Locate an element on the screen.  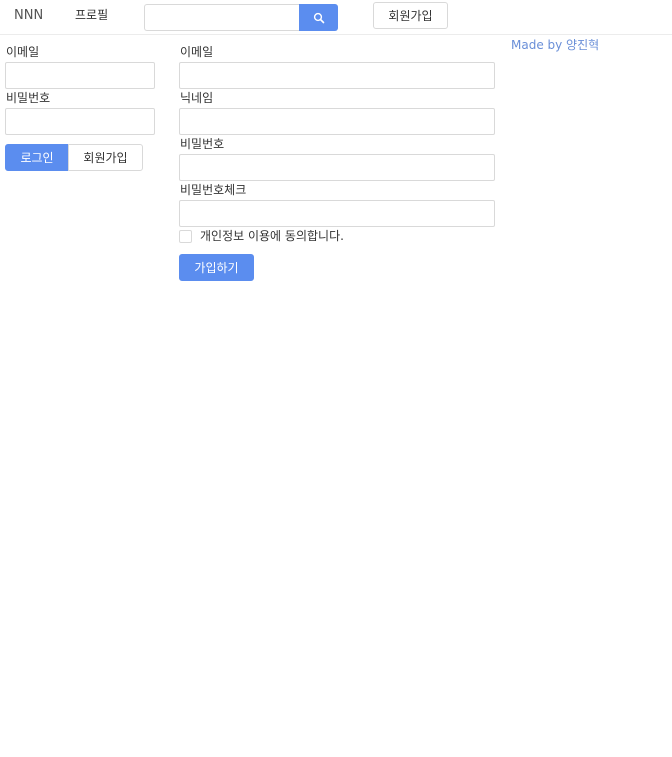
brand-logo-link: NNN is located at coordinates (28, 16).